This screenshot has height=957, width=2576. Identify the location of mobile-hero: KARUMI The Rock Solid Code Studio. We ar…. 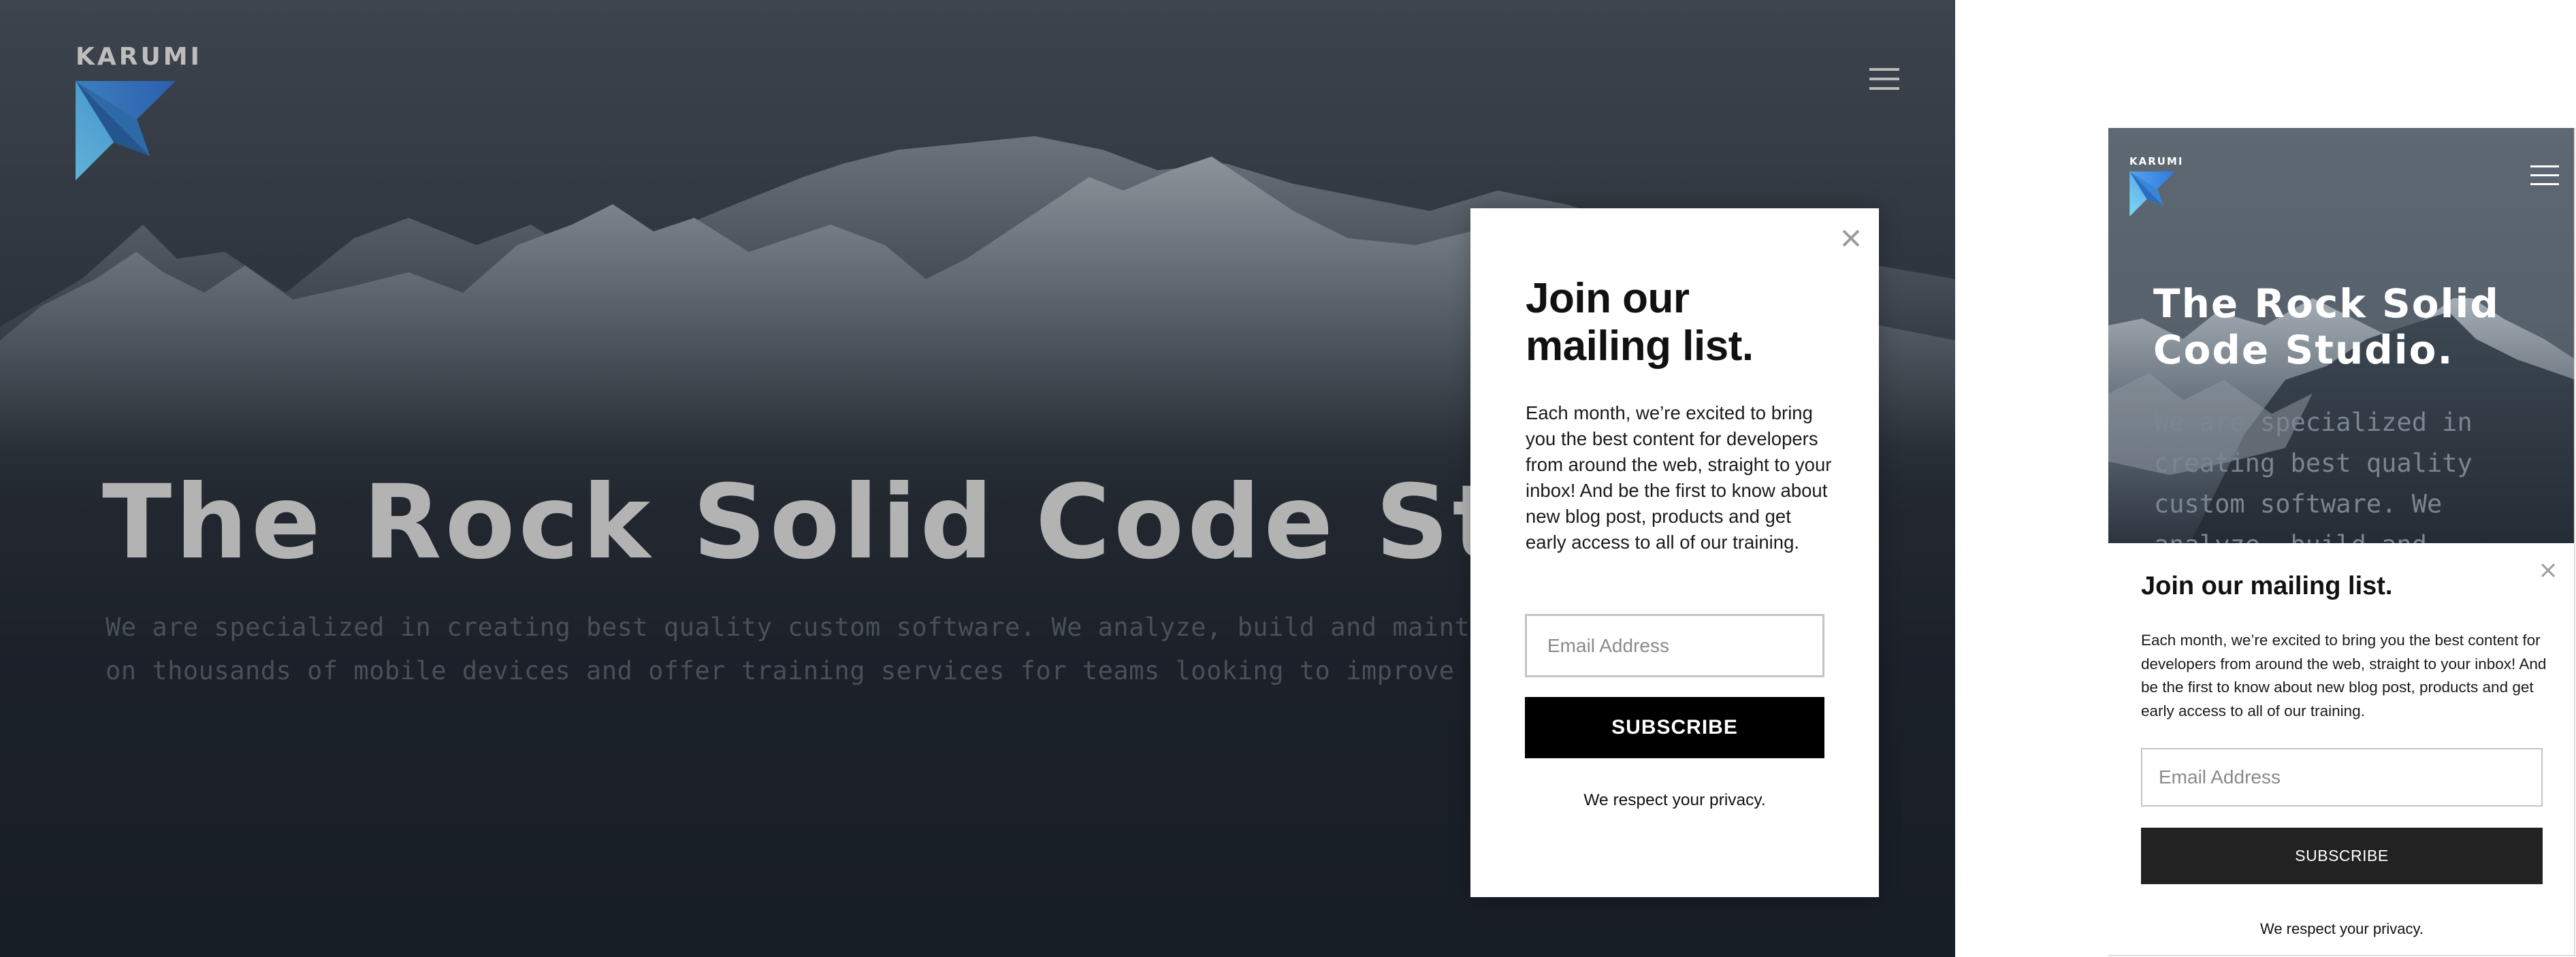
(2341, 335).